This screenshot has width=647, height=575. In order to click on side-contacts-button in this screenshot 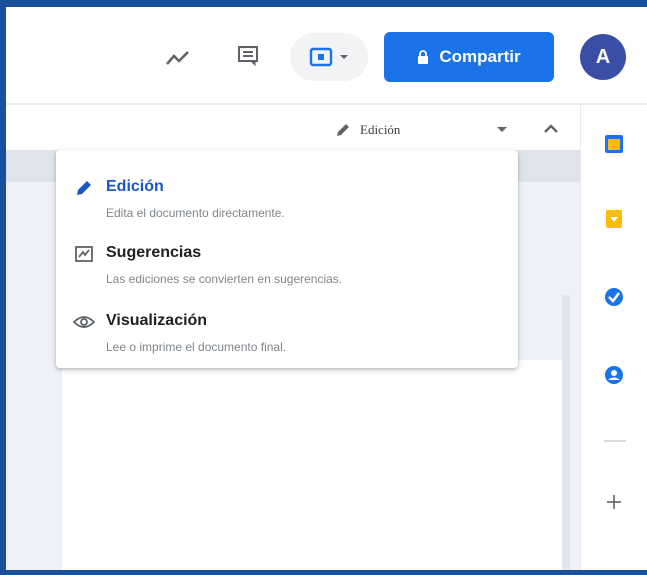, I will do `click(614, 375)`.